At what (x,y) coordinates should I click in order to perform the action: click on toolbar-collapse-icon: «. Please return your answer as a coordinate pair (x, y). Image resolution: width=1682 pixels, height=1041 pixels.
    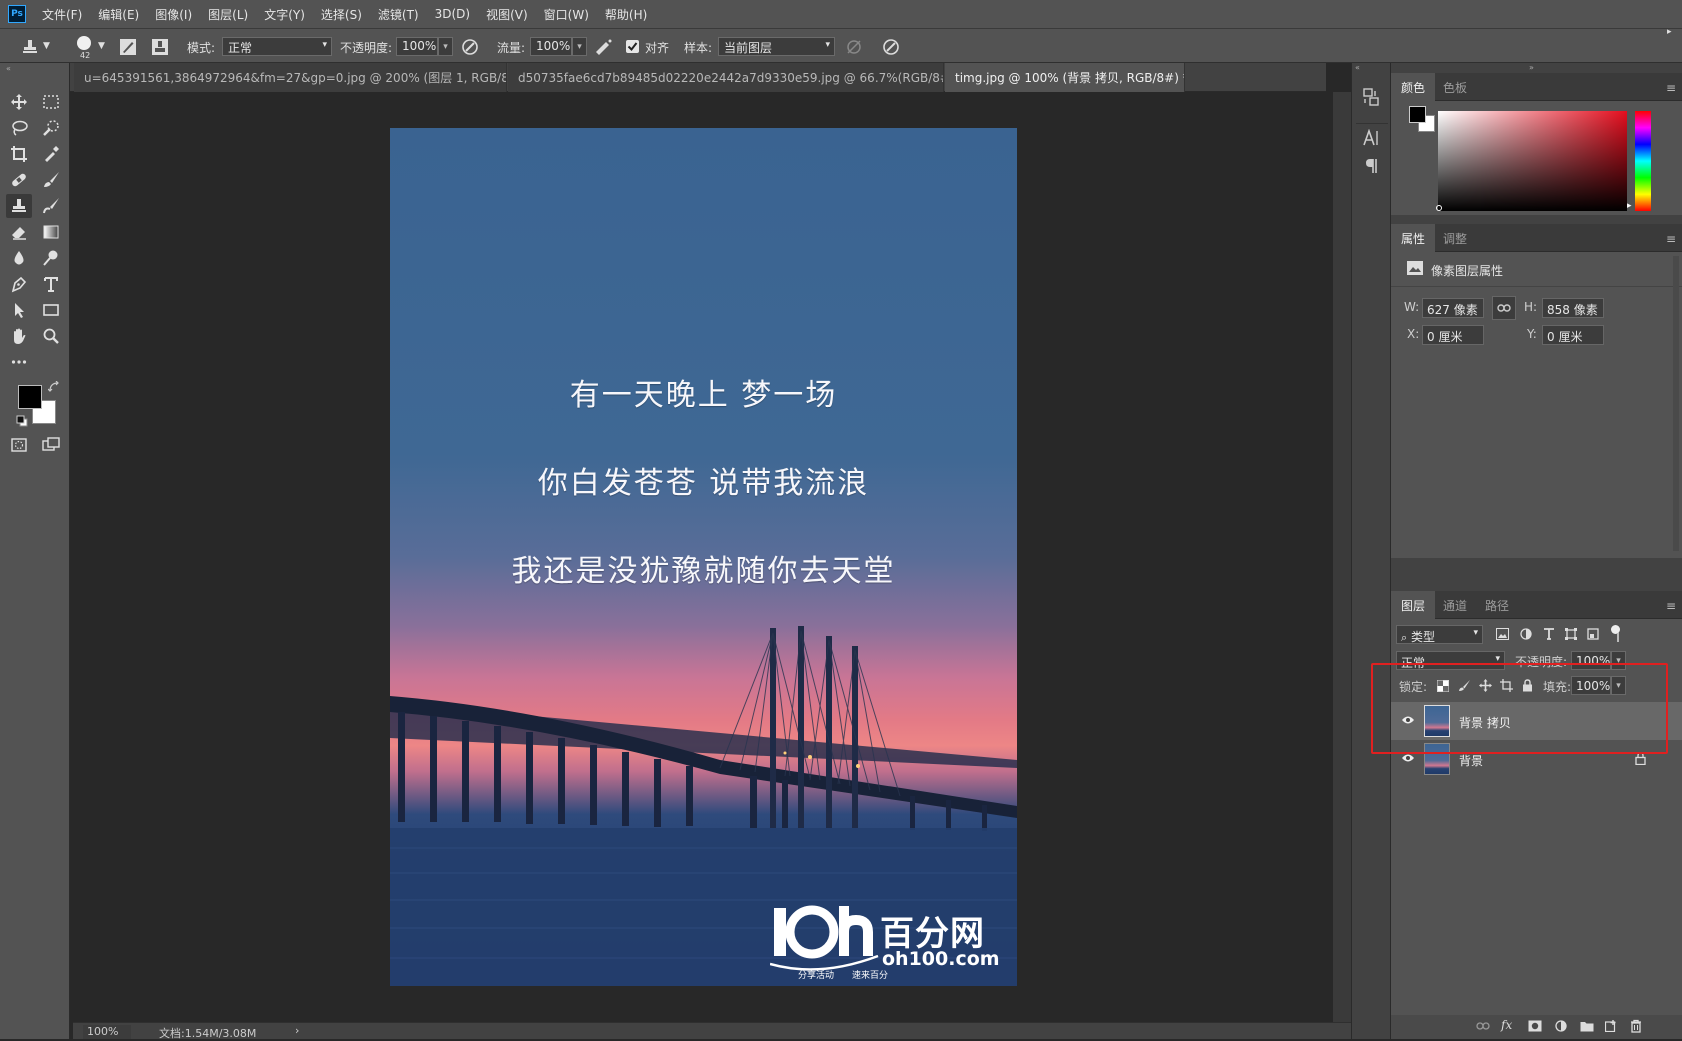
    Looking at the image, I should click on (8, 68).